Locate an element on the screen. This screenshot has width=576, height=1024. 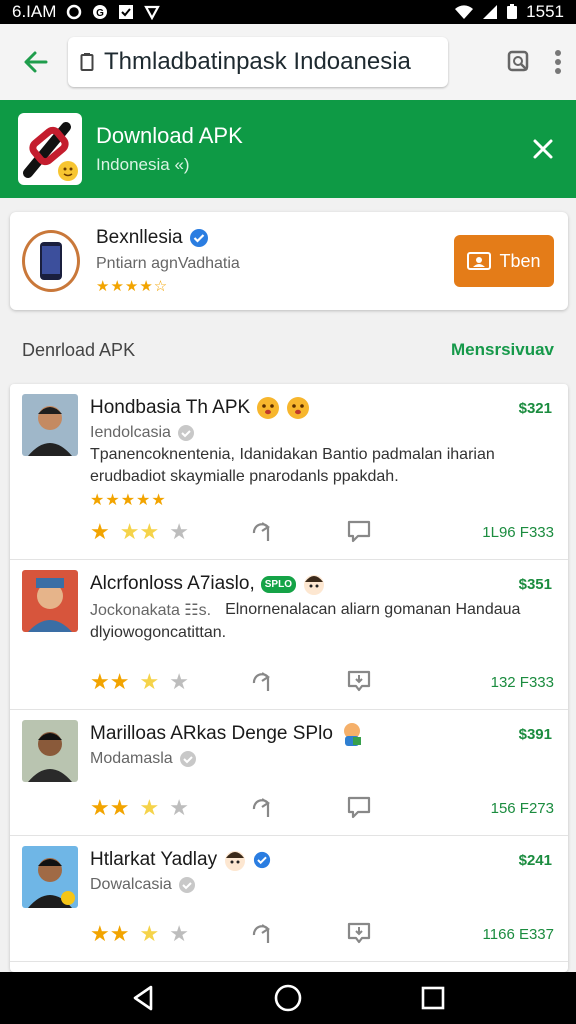
clock-left: 6.IAM is located at coordinates (34, 11).